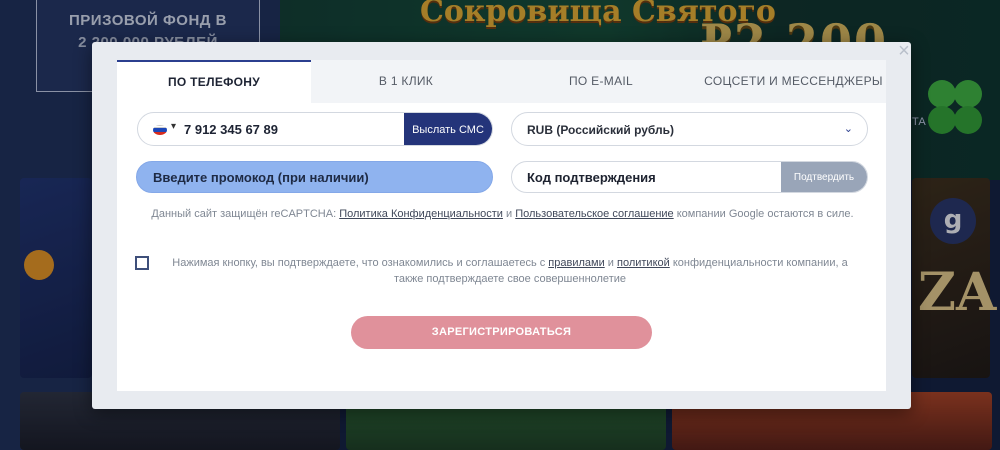  I want to click on tab-email: ПО E-MAIL, so click(601, 81).